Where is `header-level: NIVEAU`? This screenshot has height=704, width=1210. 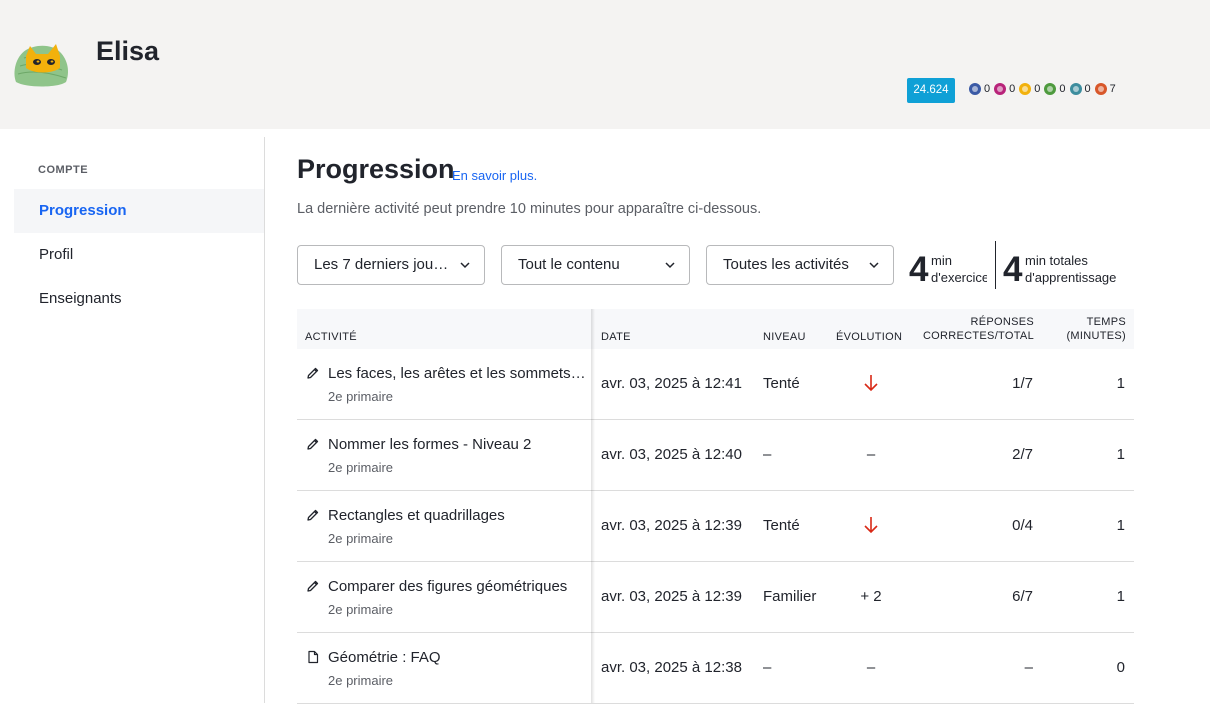
header-level: NIVEAU is located at coordinates (784, 337).